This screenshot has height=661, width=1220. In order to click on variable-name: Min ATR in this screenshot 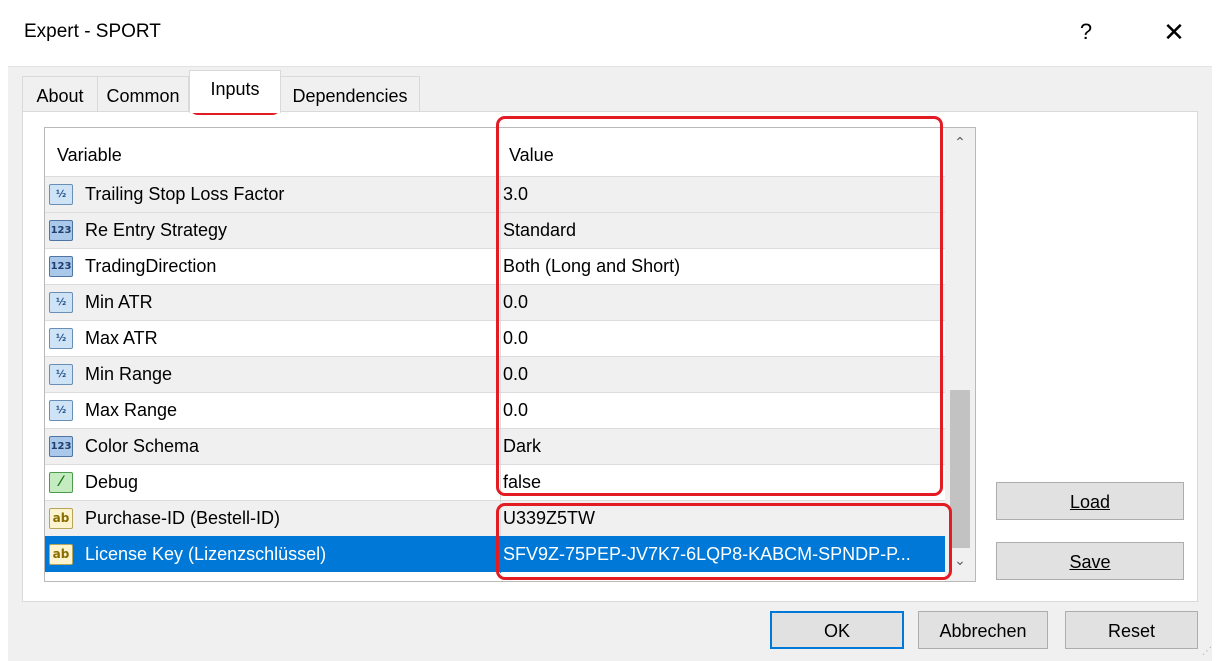, I will do `click(119, 302)`.